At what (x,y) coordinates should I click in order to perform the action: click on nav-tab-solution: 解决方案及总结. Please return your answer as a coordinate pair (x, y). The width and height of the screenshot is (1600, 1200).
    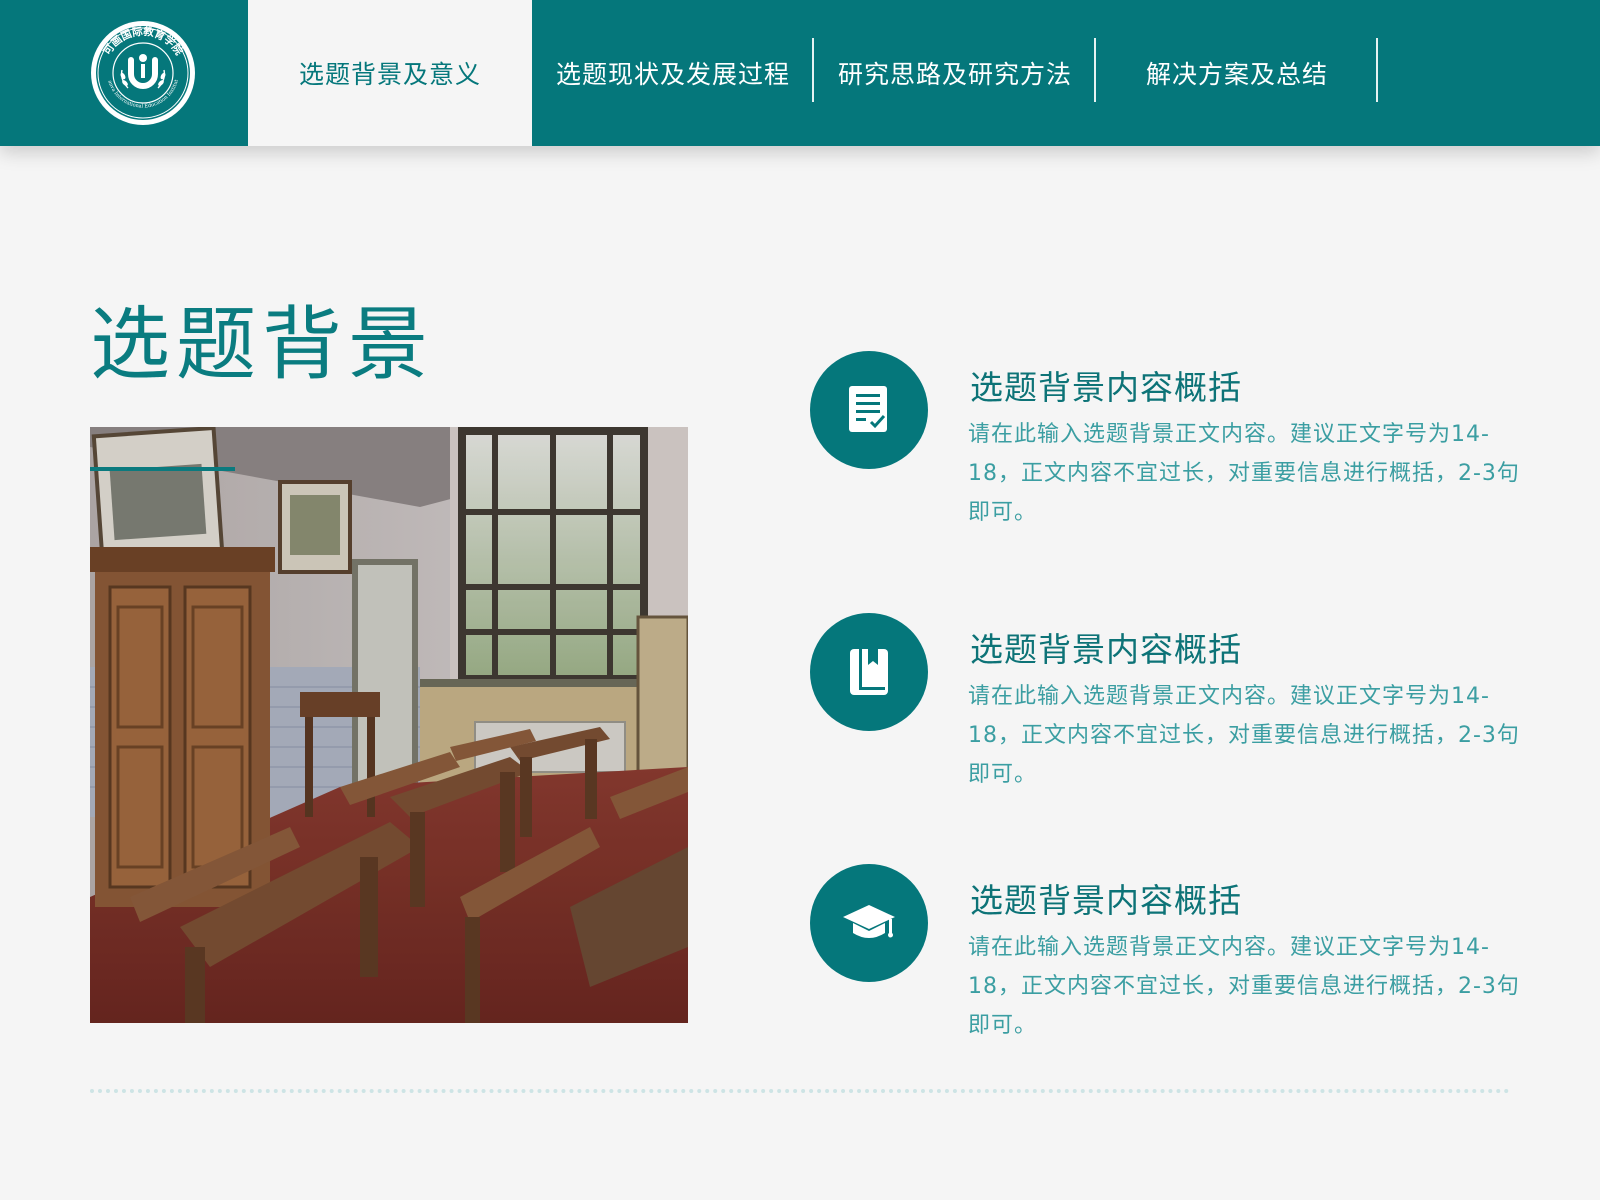
    Looking at the image, I should click on (1237, 73).